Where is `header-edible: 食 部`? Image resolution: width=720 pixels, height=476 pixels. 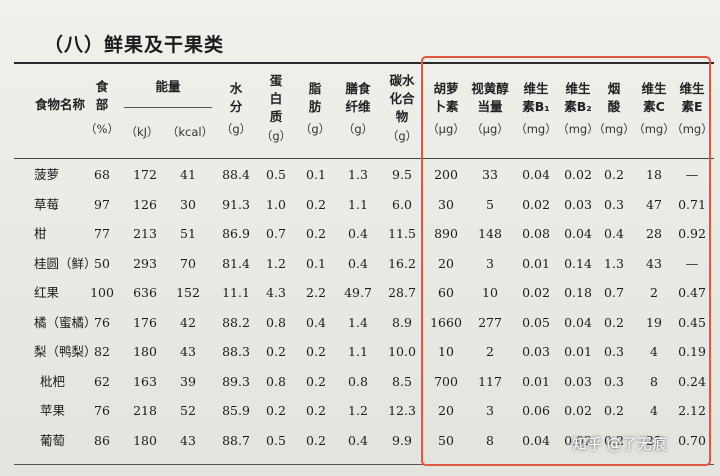
header-edible: 食 部 is located at coordinates (102, 95).